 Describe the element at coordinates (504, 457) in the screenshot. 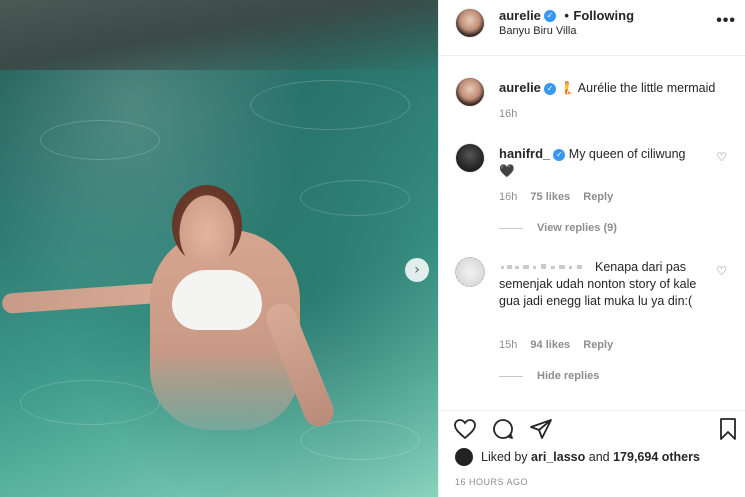

I see `liked-by-prefix: Liked by` at that location.